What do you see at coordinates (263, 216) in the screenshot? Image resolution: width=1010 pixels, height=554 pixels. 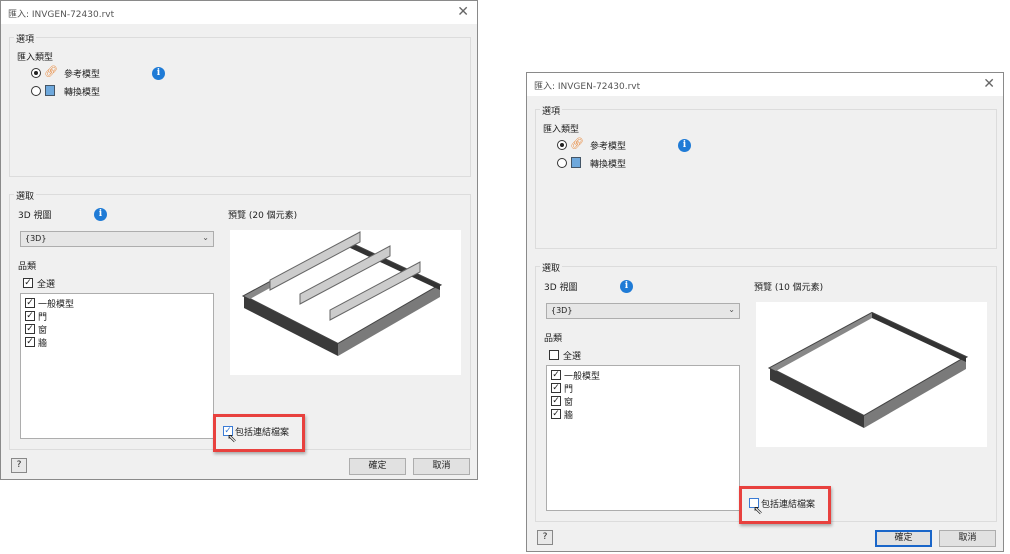 I see `preview-label: 預覽 (20 個元素)` at bounding box center [263, 216].